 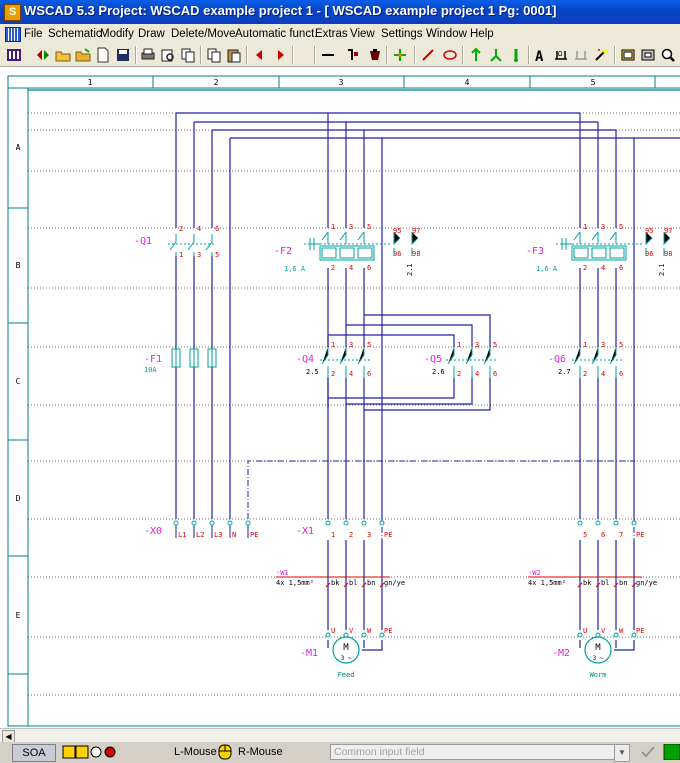 I want to click on junction-icon, so click(x=496, y=55).